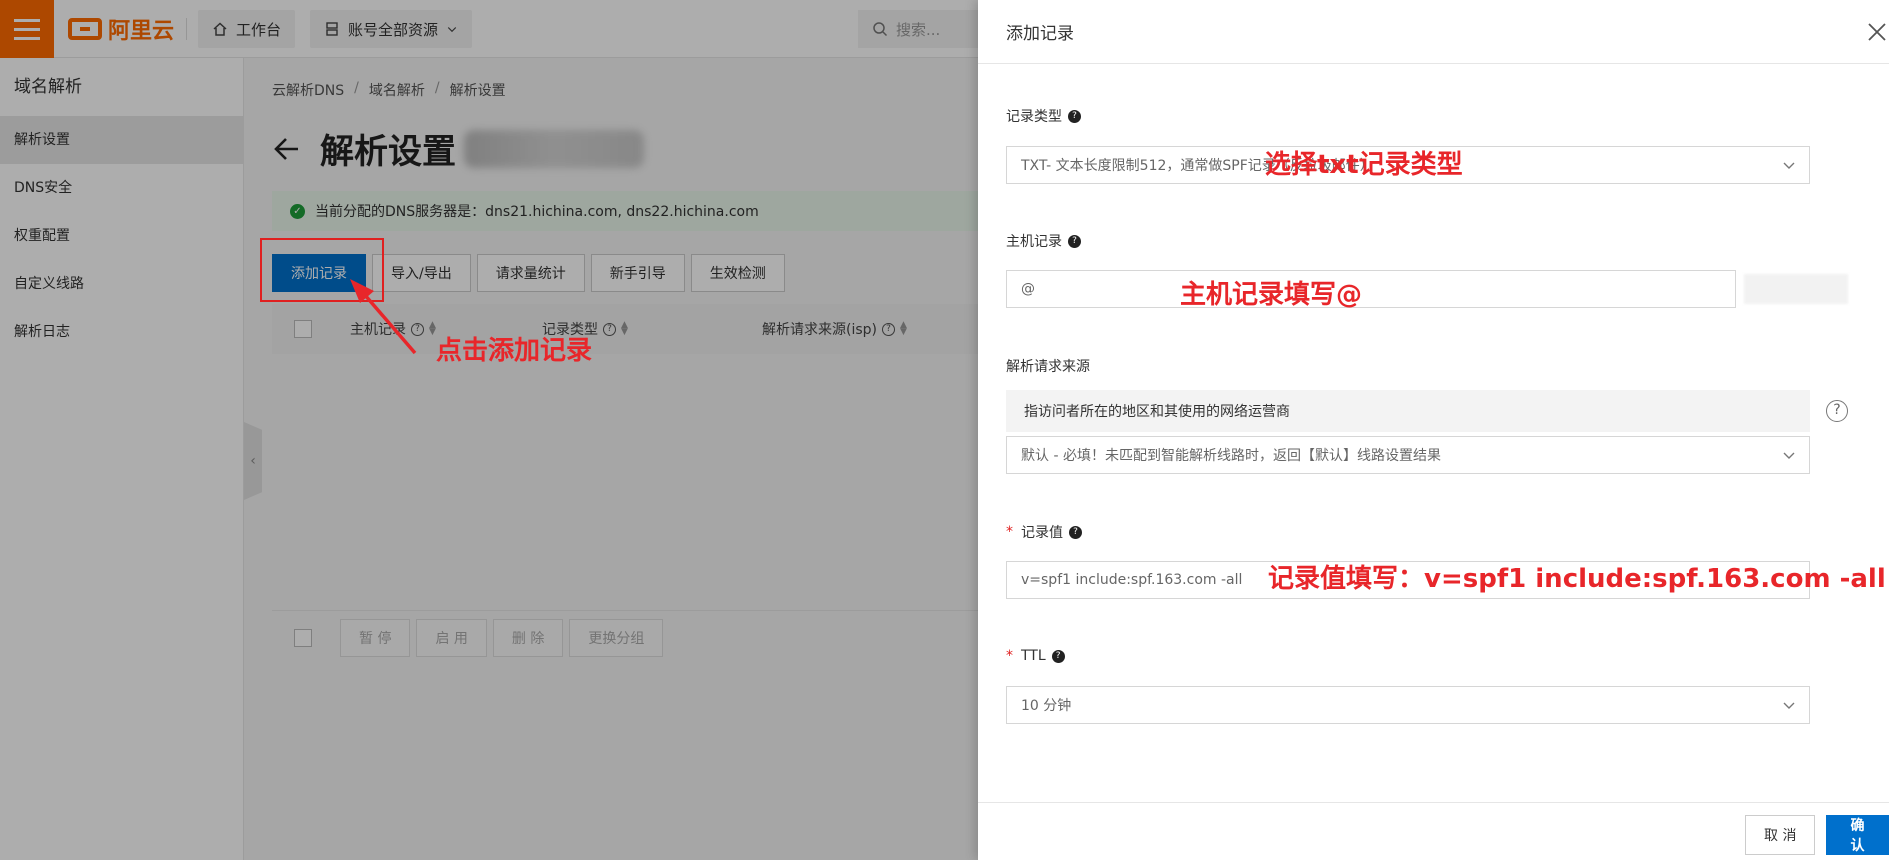  I want to click on host-record-input: @, so click(1371, 289).